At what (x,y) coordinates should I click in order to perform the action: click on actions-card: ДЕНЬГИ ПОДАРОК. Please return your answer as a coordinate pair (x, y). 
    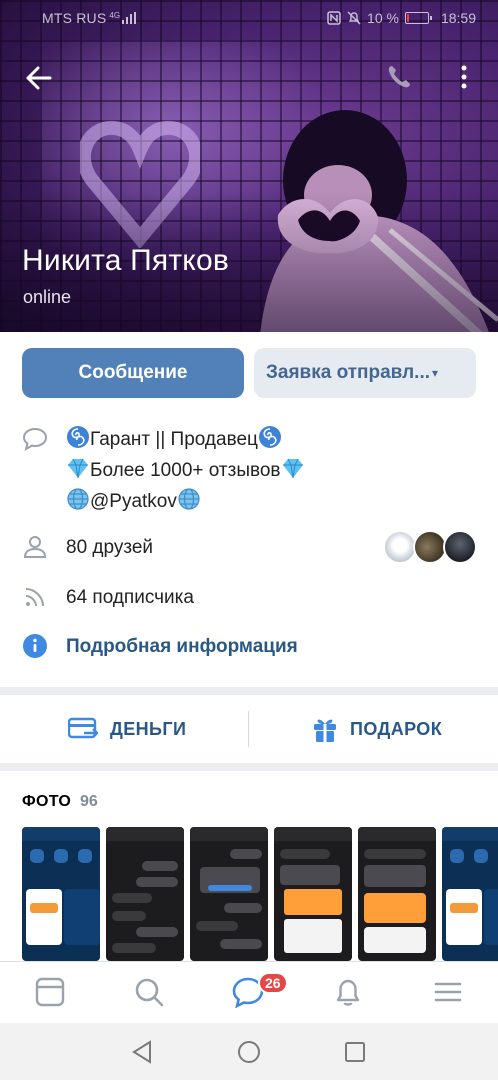
    Looking at the image, I should click on (249, 729).